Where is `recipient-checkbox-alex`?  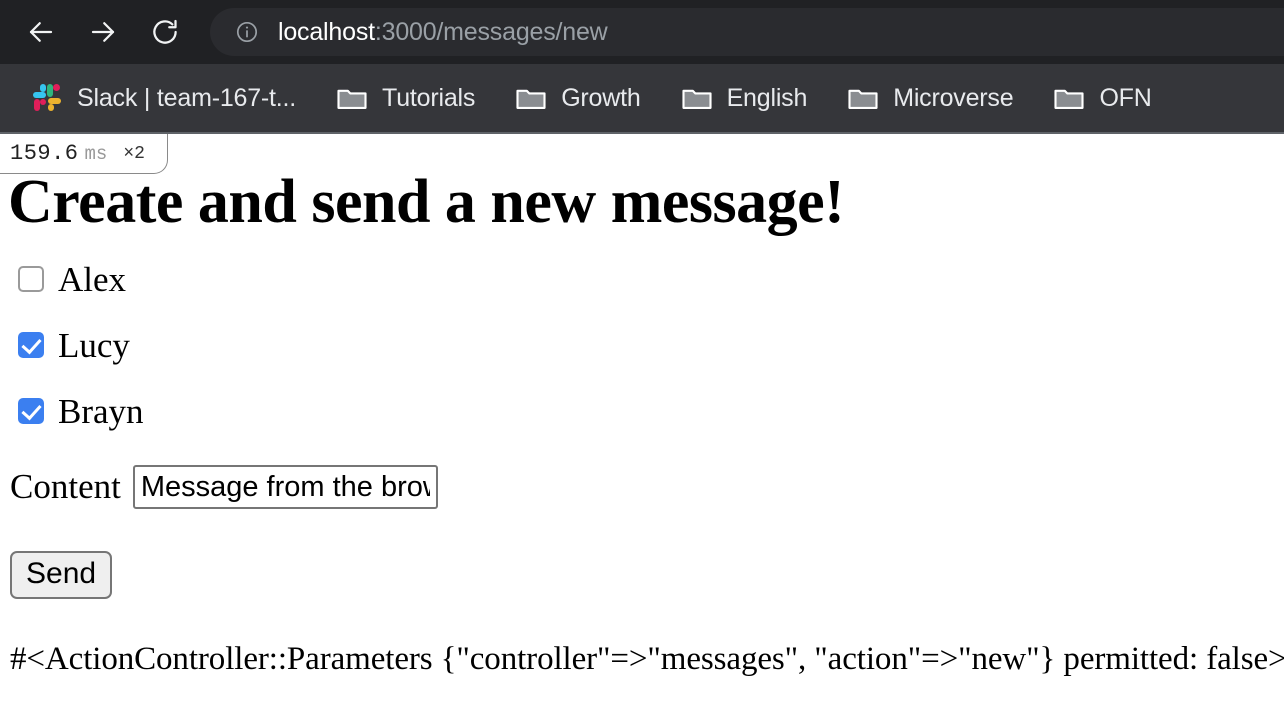
recipient-checkbox-alex is located at coordinates (31, 279).